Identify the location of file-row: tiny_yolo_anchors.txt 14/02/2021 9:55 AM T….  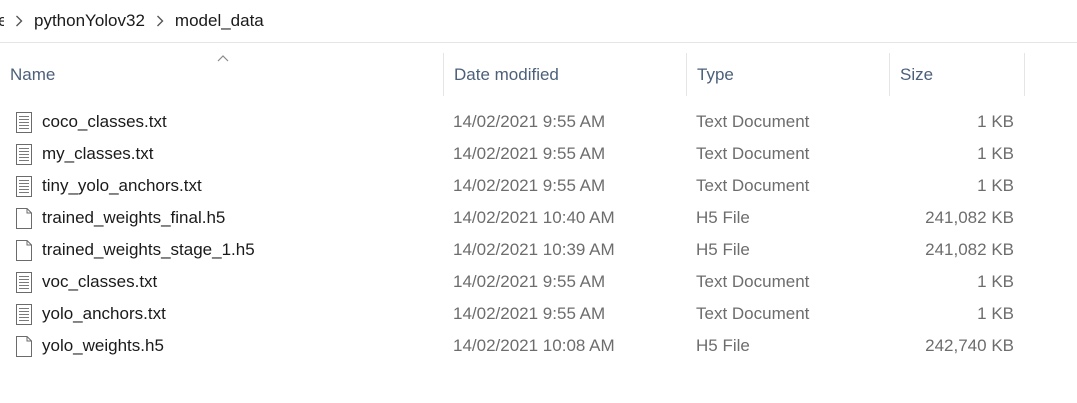
(538, 186).